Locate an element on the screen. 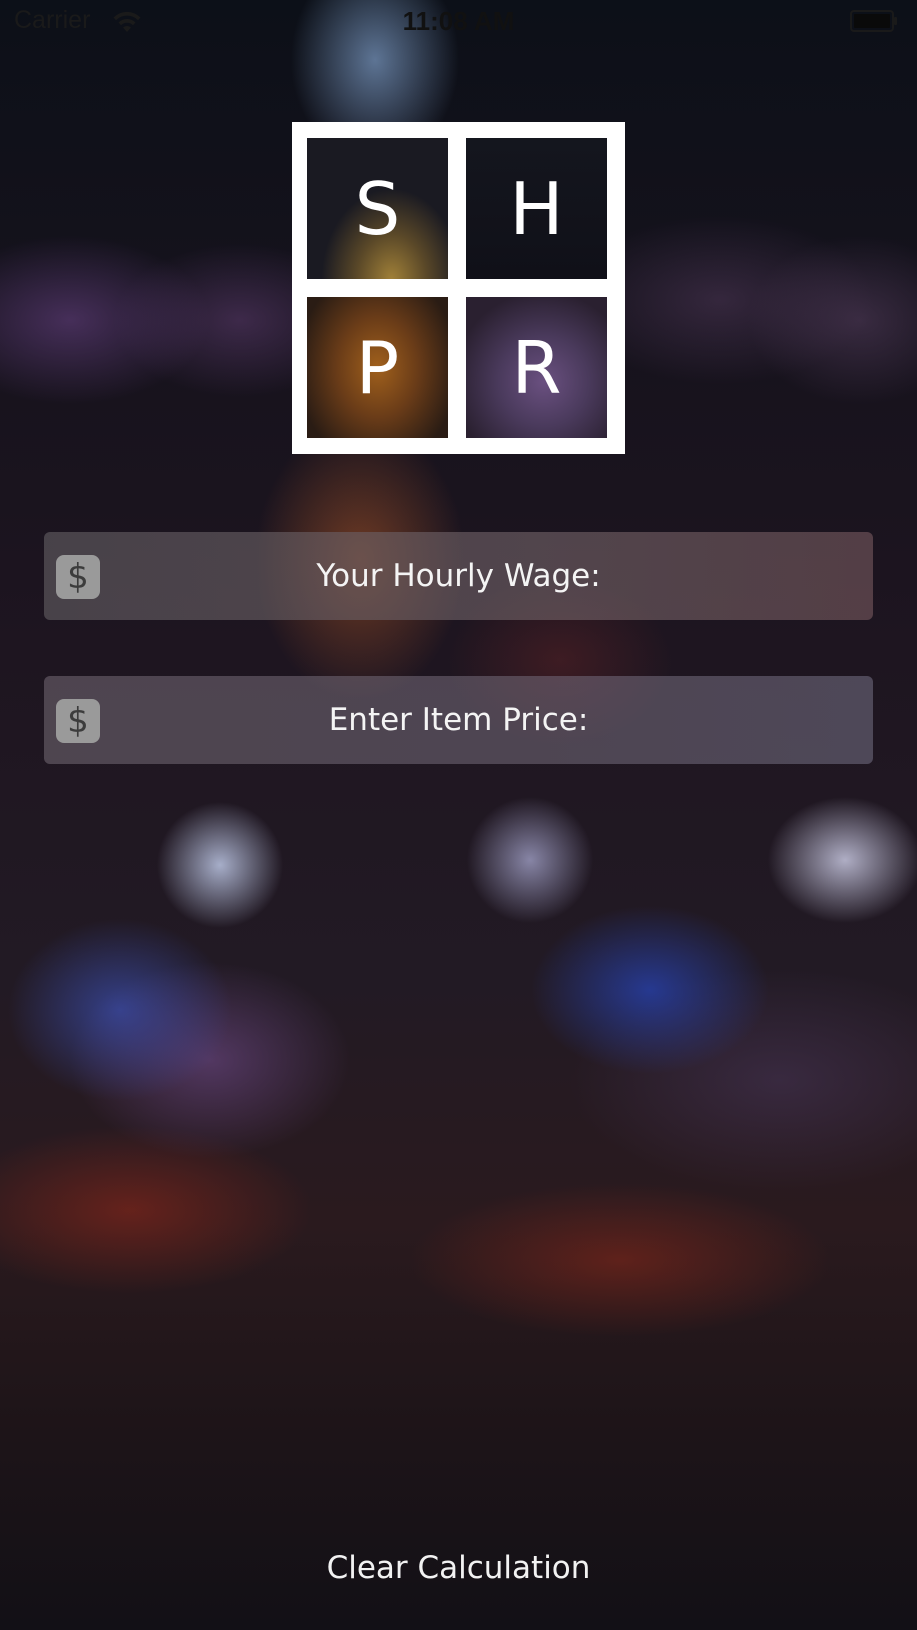  hourly-wage-input is located at coordinates (458, 576).